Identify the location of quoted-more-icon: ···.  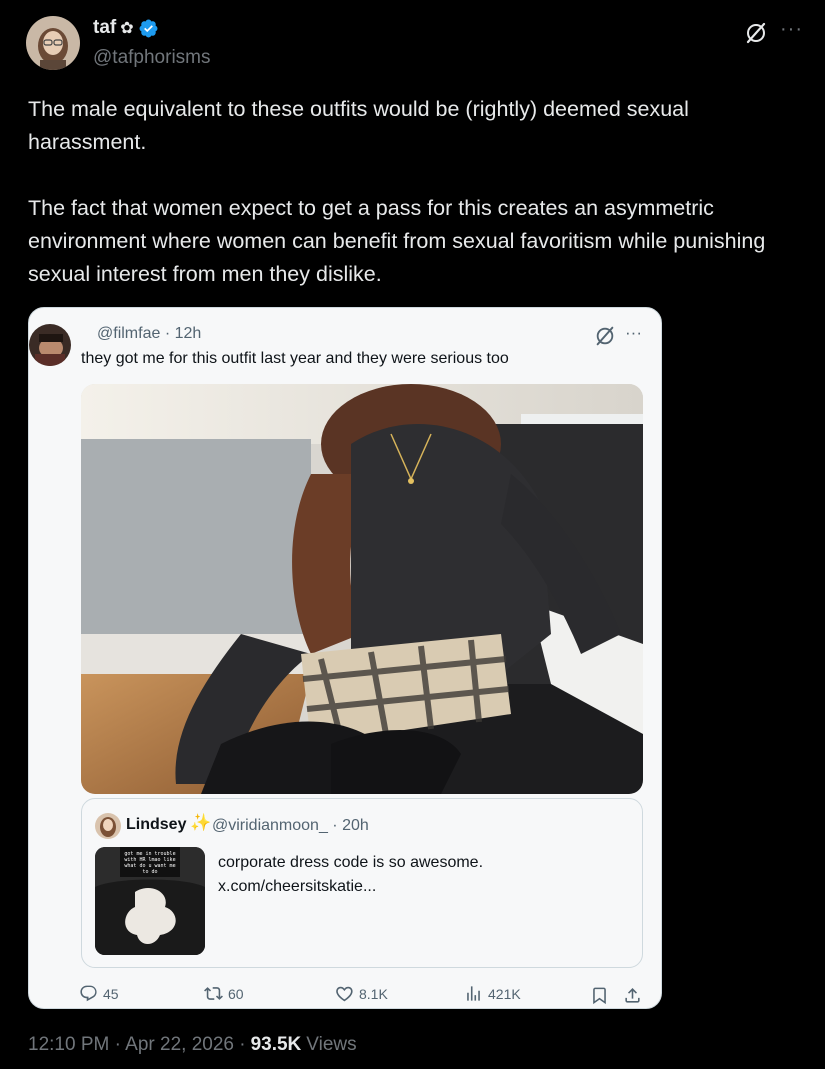
(633, 333).